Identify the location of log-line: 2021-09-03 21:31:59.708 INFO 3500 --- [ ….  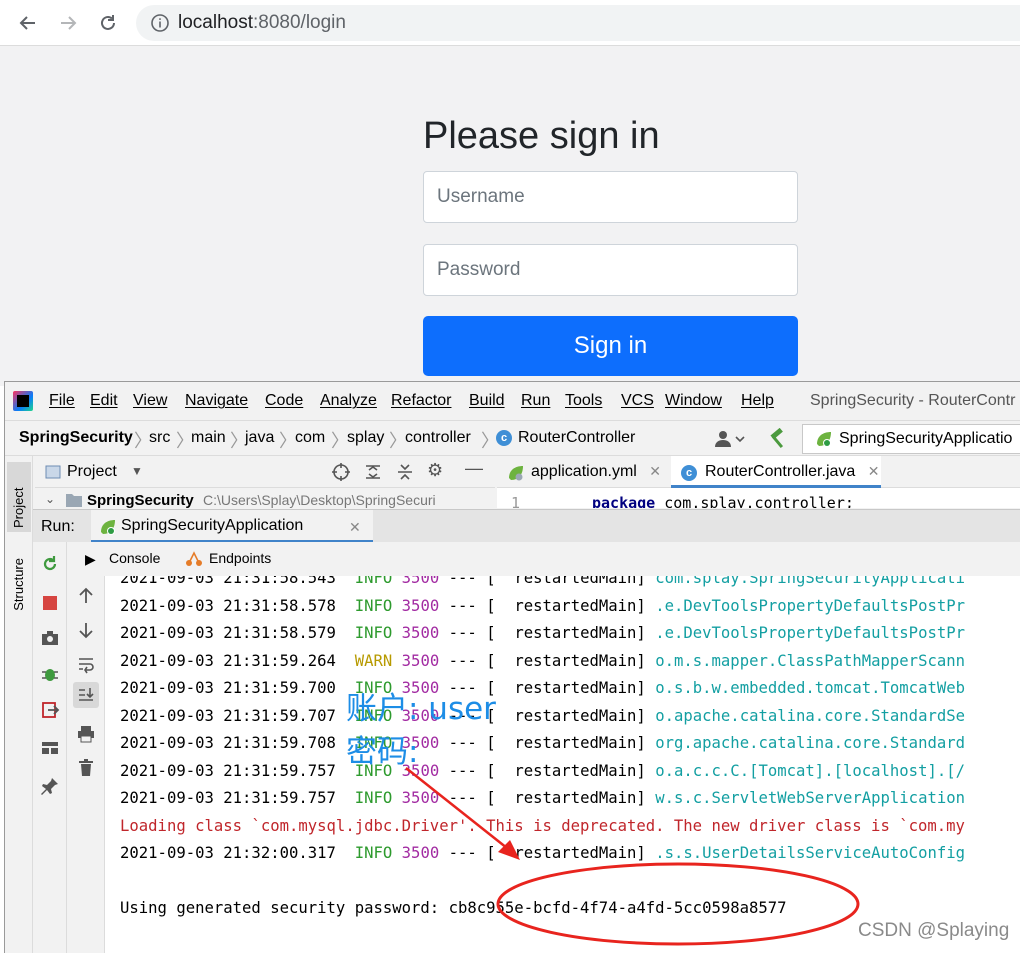
(543, 743).